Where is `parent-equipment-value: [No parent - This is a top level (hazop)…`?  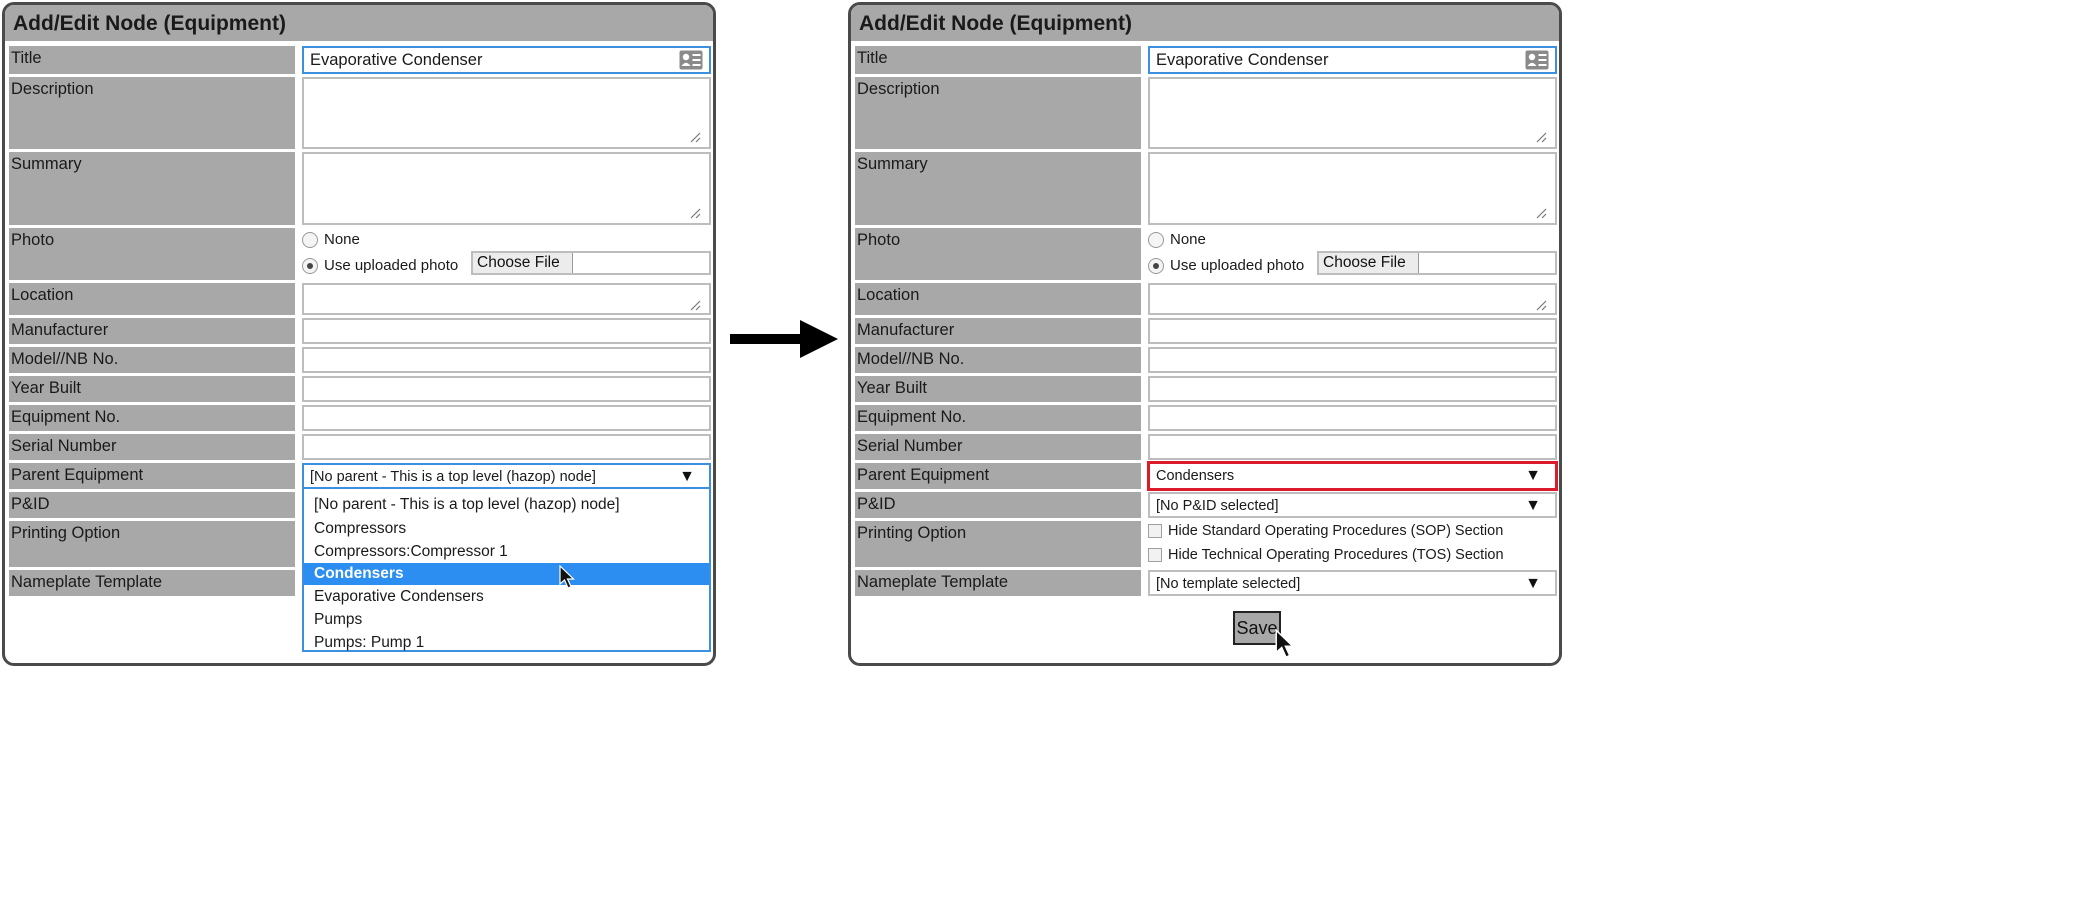
parent-equipment-value: [No parent - This is a top level (hazop)… is located at coordinates (453, 477).